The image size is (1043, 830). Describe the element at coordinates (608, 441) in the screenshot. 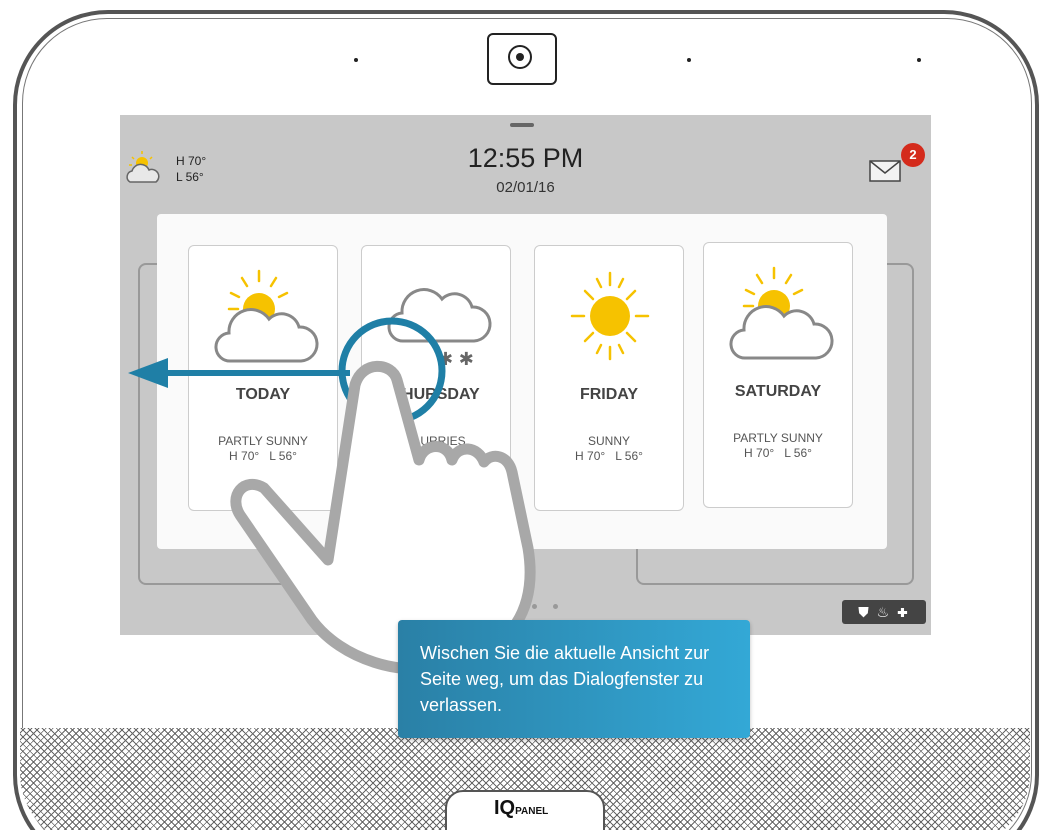

I see `forecast-condition: SUNNY` at that location.